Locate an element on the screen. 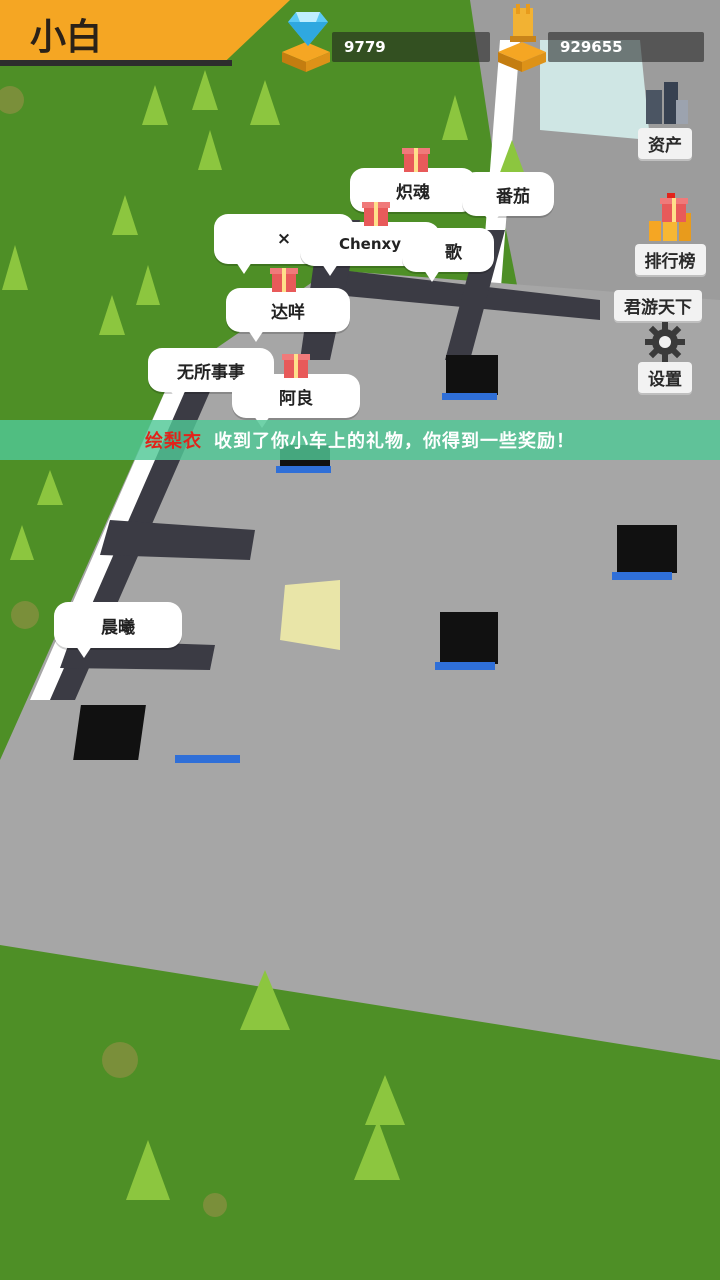  leaderboard-label: 排行榜 is located at coordinates (670, 259).